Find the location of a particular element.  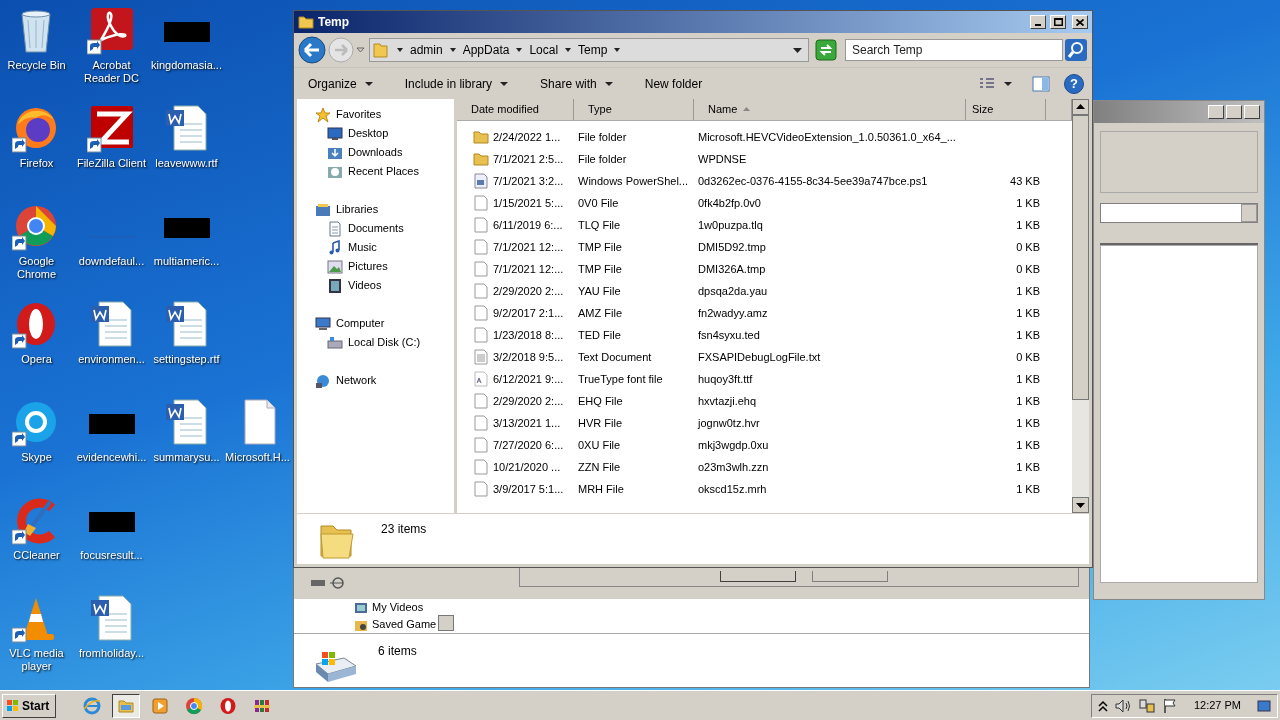

desktop-icon-label: Google Chrome is located at coordinates (37, 268).